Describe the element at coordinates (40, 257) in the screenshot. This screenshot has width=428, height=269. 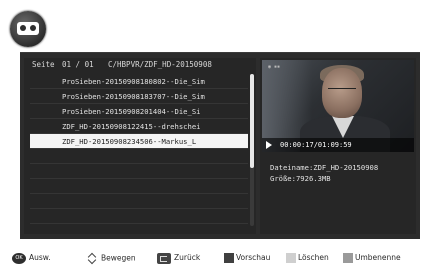
I see `hint-select-label: Ausw.` at that location.